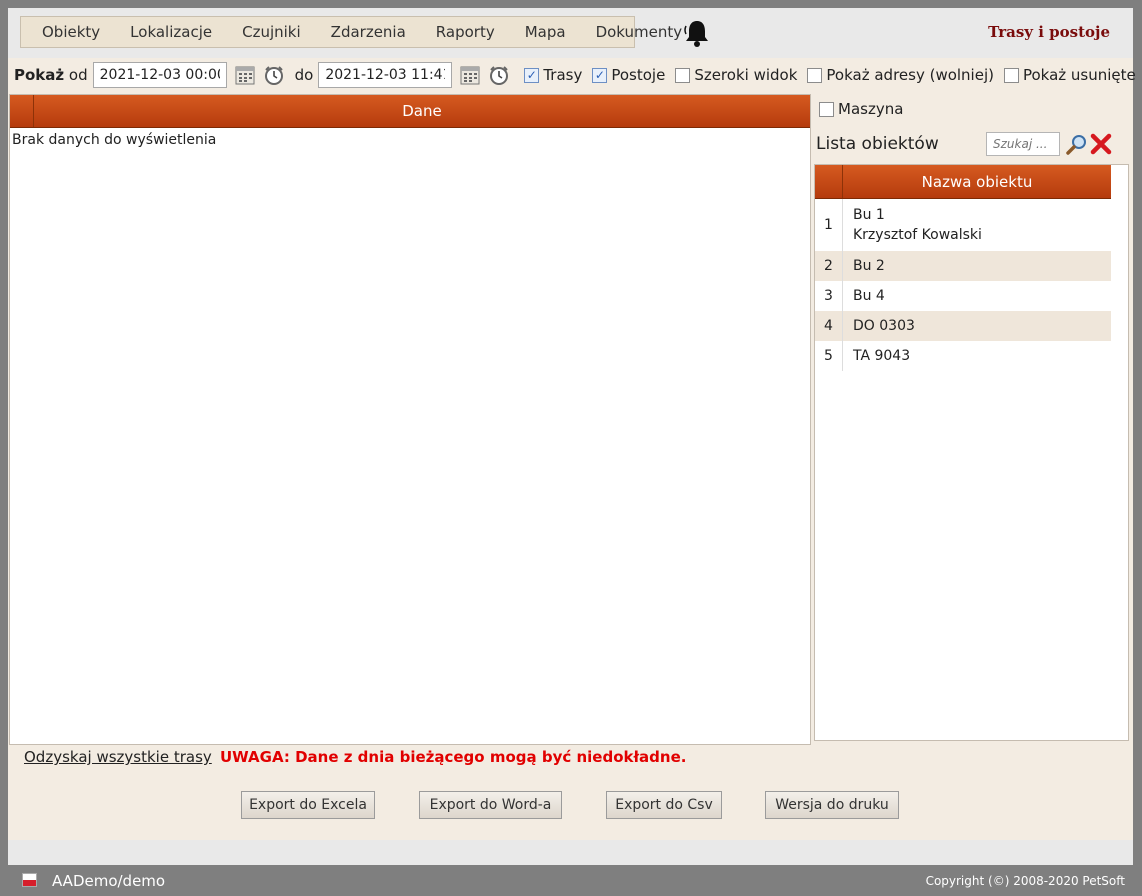  Describe the element at coordinates (118, 757) in the screenshot. I see `recover-routes-link: Odzyskaj wszystkie trasy` at that location.